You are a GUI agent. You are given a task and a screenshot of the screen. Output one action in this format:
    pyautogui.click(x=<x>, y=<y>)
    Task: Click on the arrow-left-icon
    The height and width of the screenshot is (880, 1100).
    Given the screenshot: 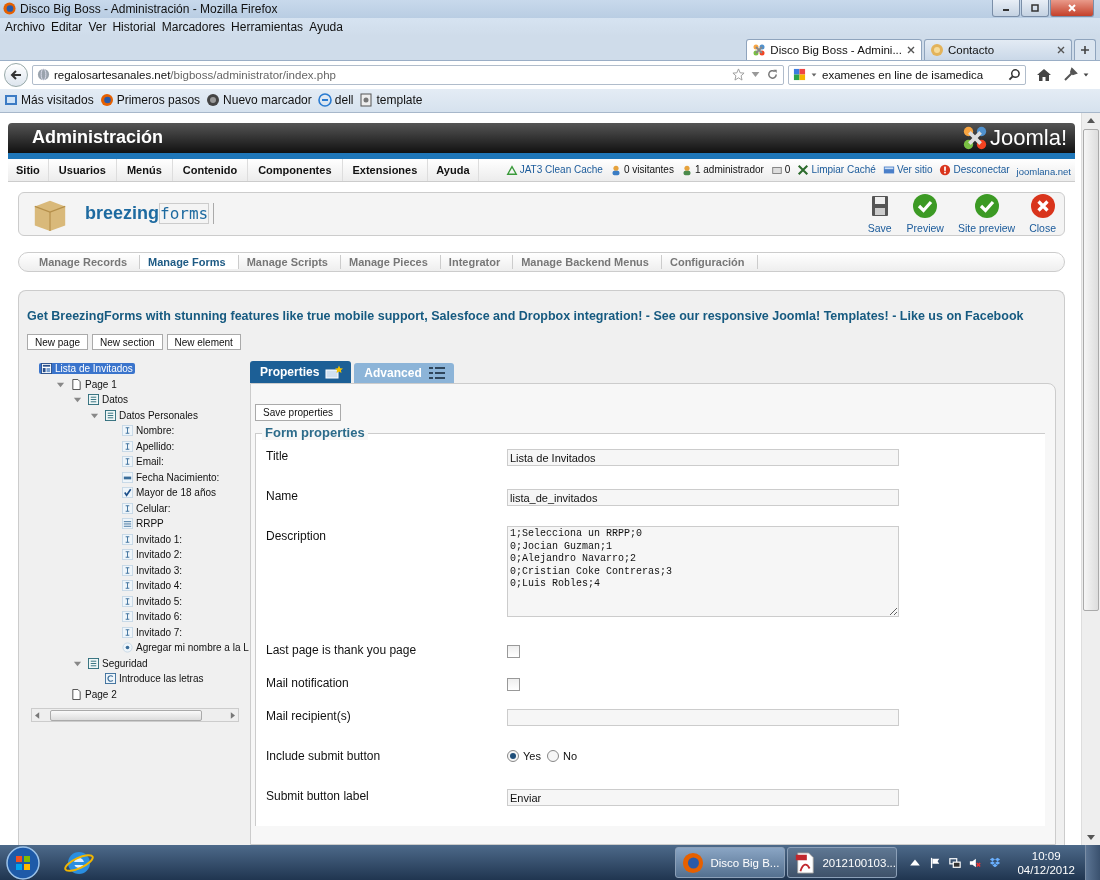 What is the action you would take?
    pyautogui.click(x=37, y=715)
    